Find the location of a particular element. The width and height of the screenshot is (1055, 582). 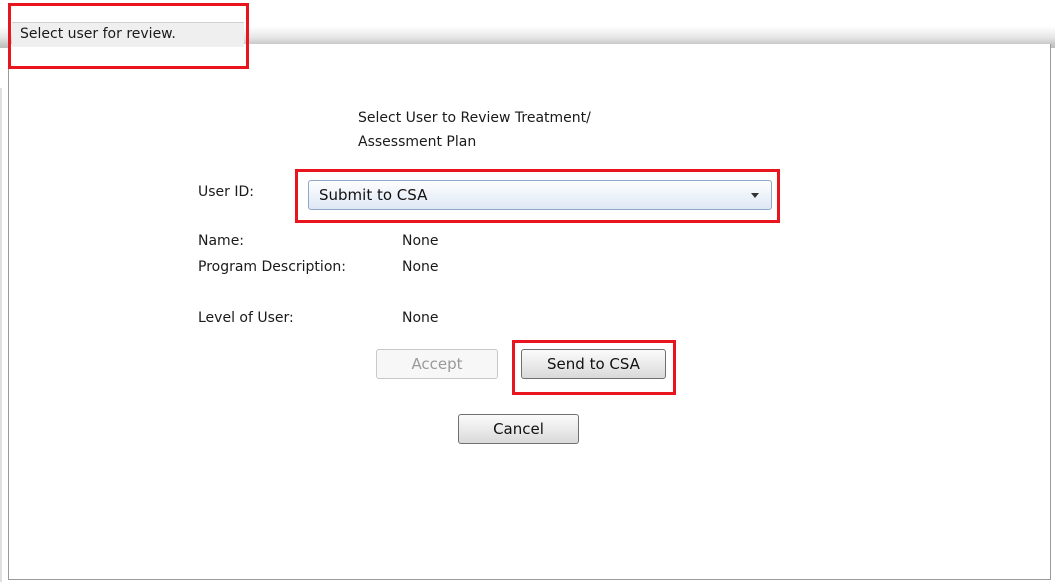

level-of-user-label: Level of User: is located at coordinates (246, 318).